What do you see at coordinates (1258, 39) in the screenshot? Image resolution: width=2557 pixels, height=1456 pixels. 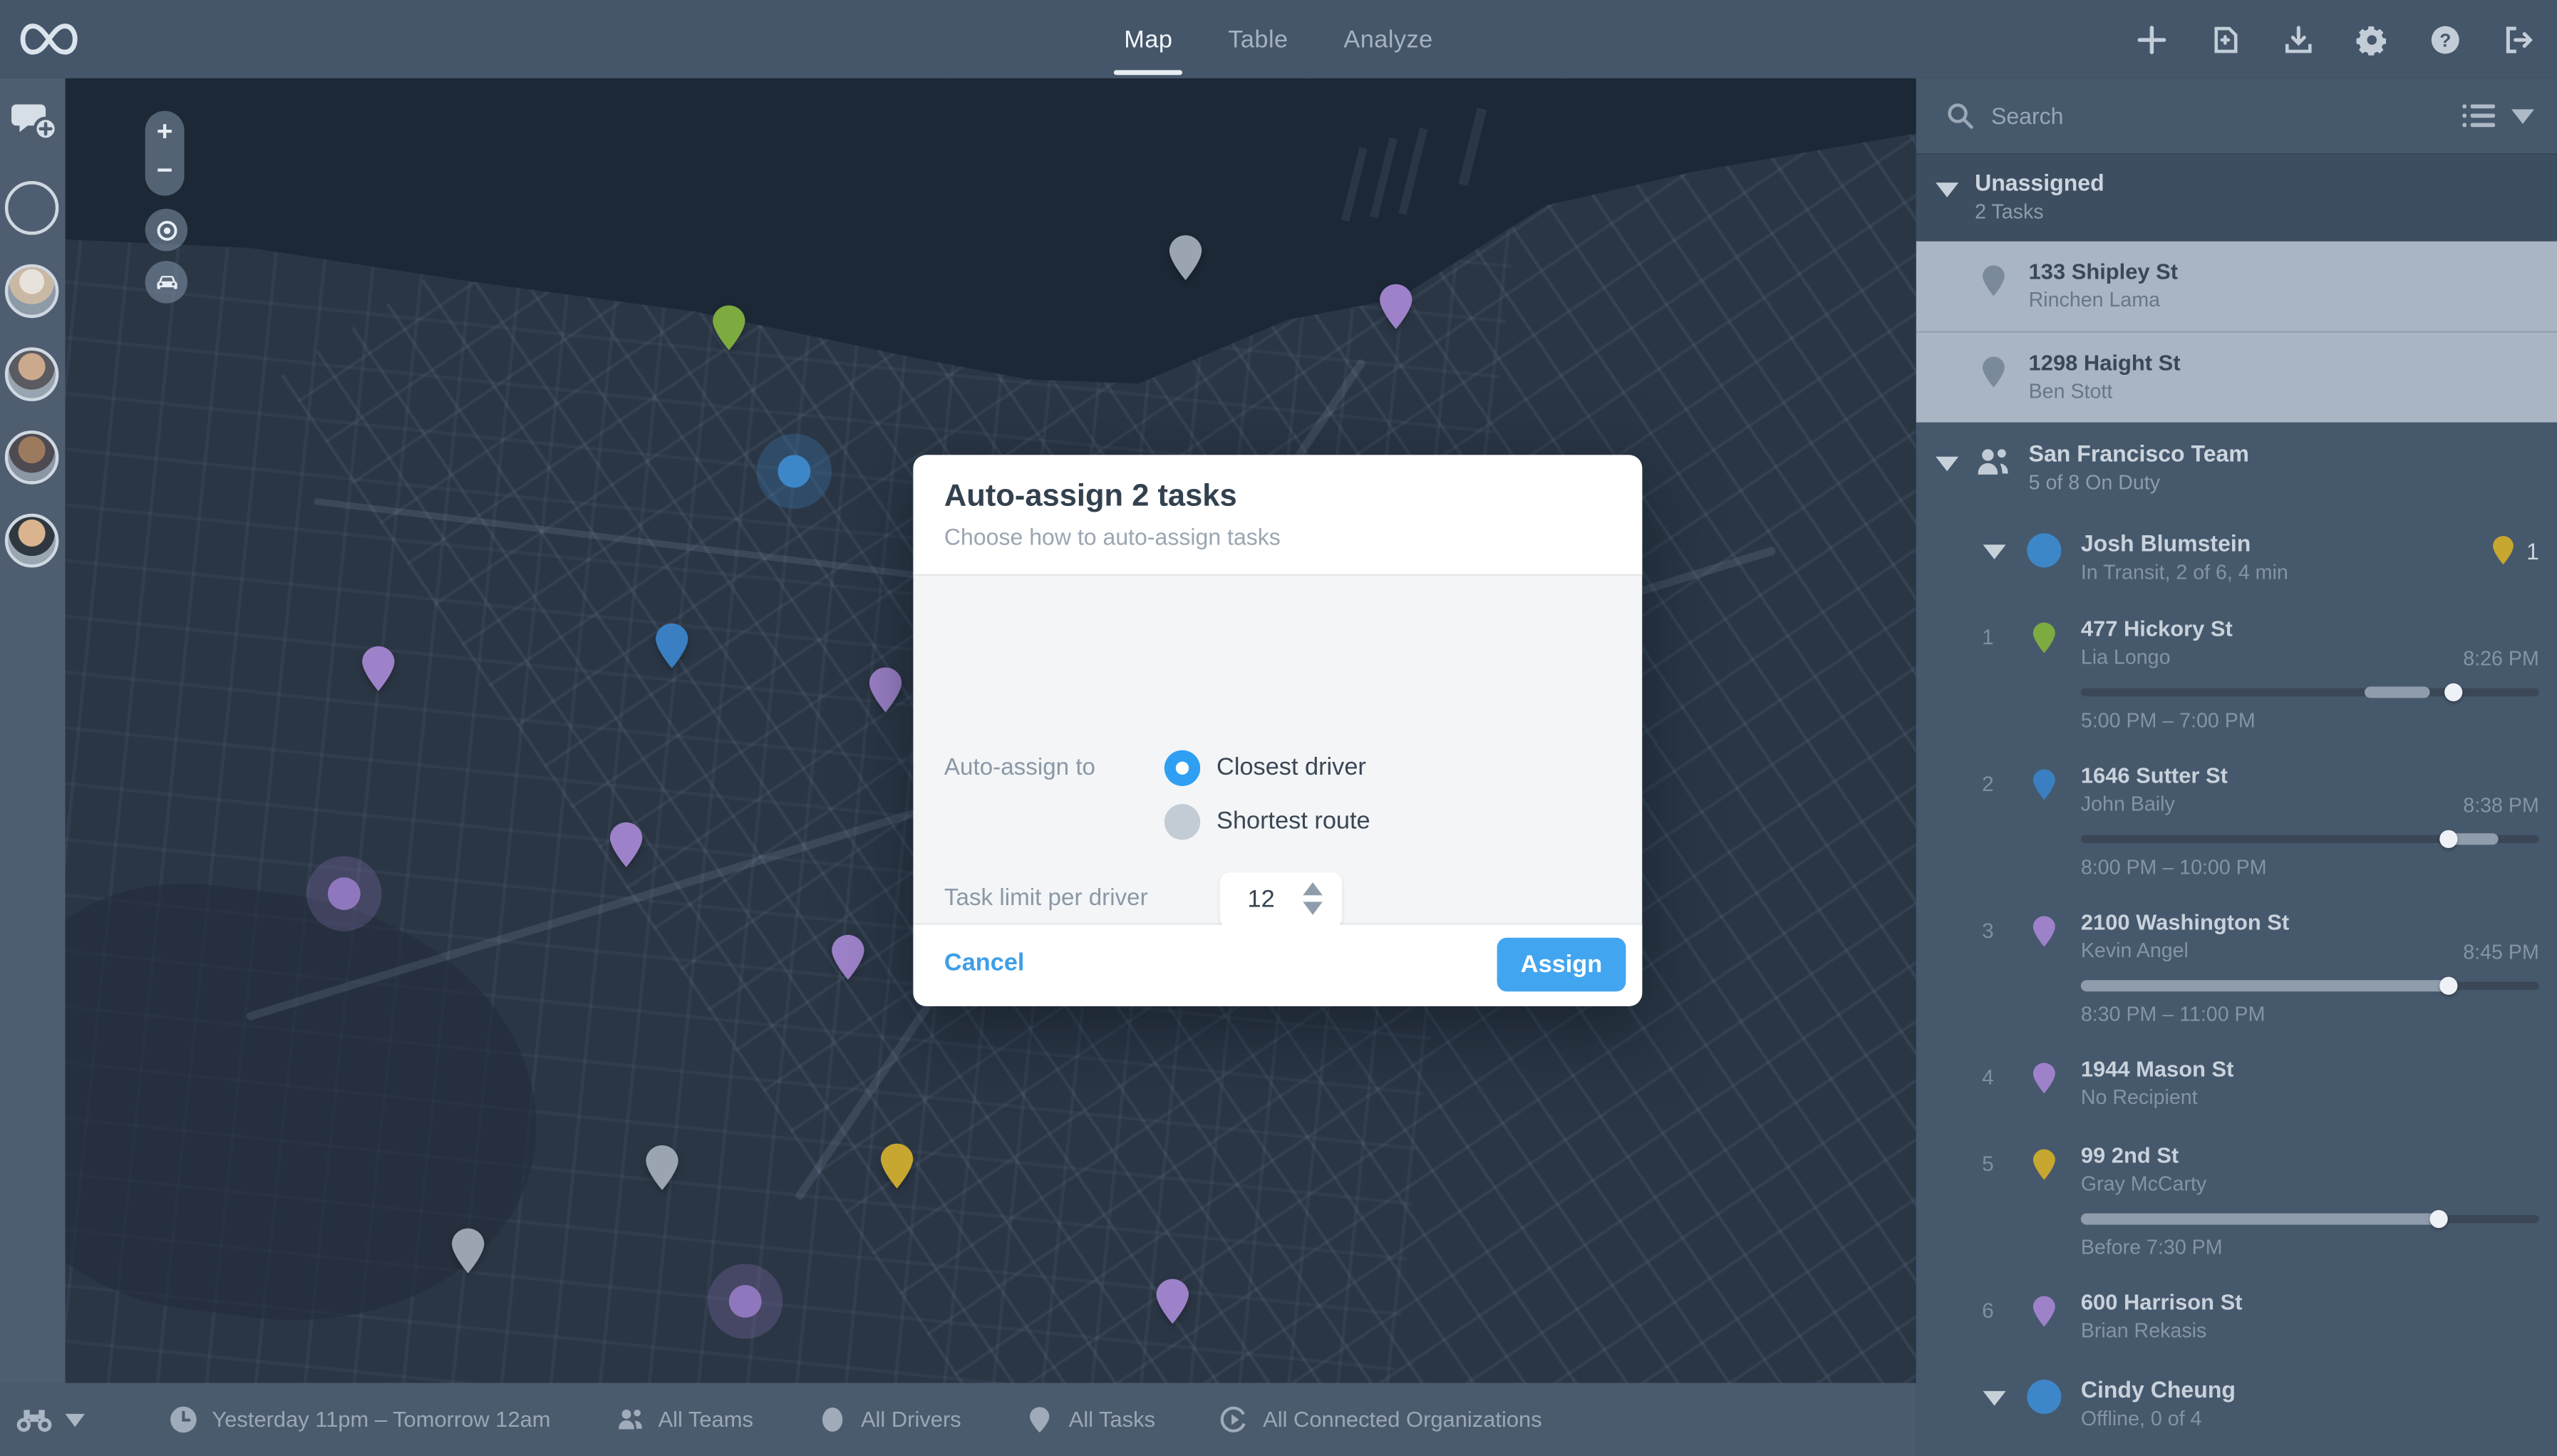 I see `tab-table: Table` at bounding box center [1258, 39].